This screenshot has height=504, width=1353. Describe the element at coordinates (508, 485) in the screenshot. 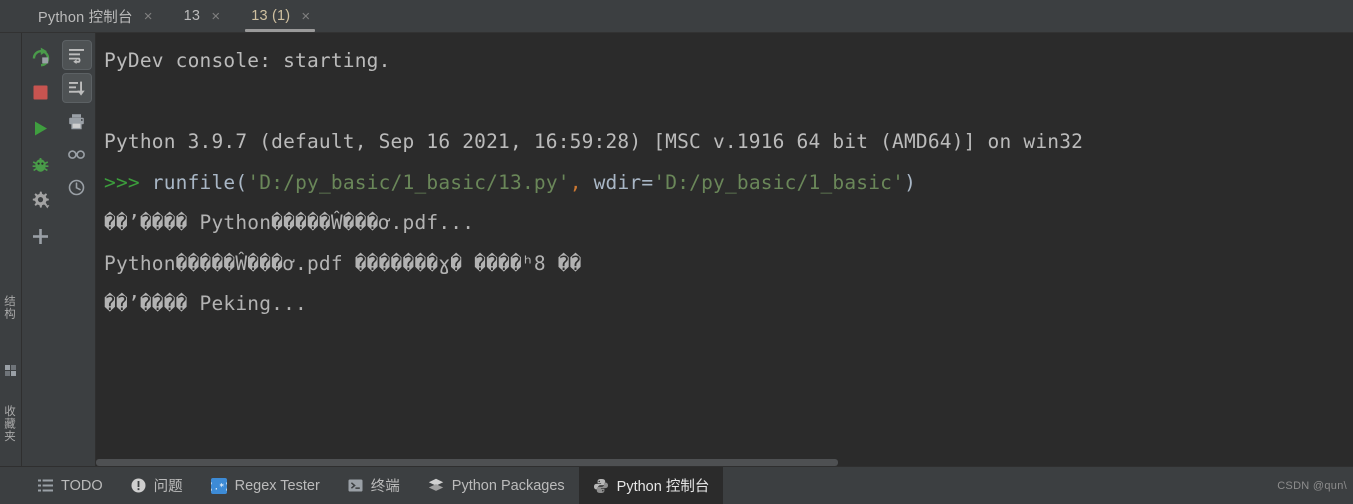

I see `status-item-label: Python Packages` at that location.